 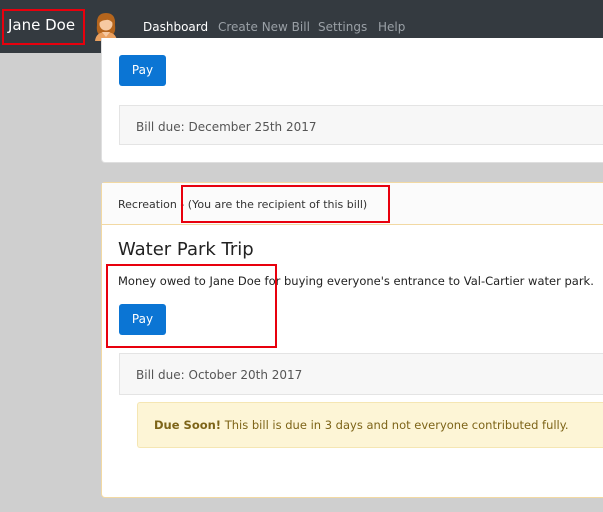 What do you see at coordinates (106, 26) in the screenshot?
I see `user-avatar-icon` at bounding box center [106, 26].